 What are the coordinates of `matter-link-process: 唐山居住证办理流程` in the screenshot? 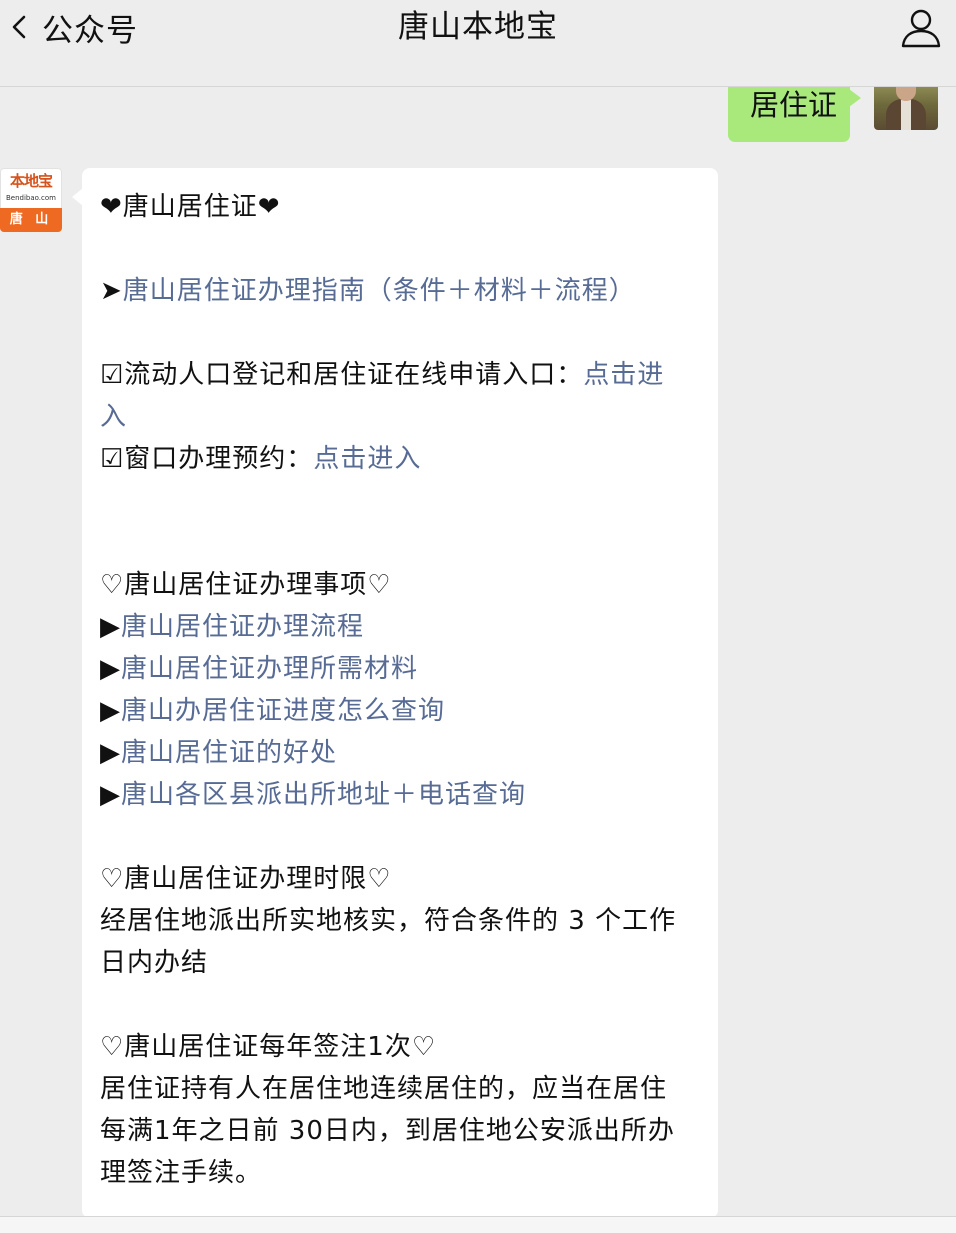 It's located at (242, 627).